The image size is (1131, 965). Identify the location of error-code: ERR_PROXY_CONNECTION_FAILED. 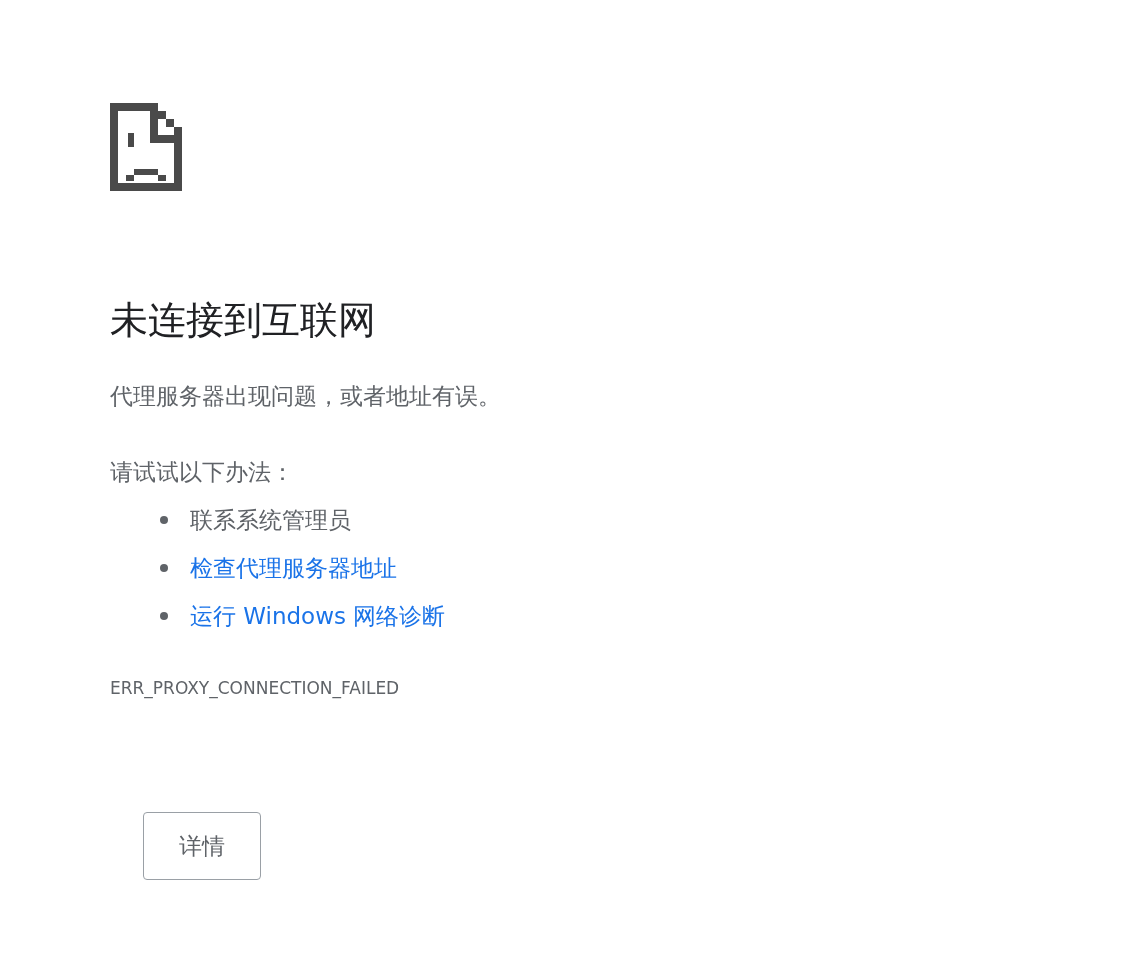
(255, 688).